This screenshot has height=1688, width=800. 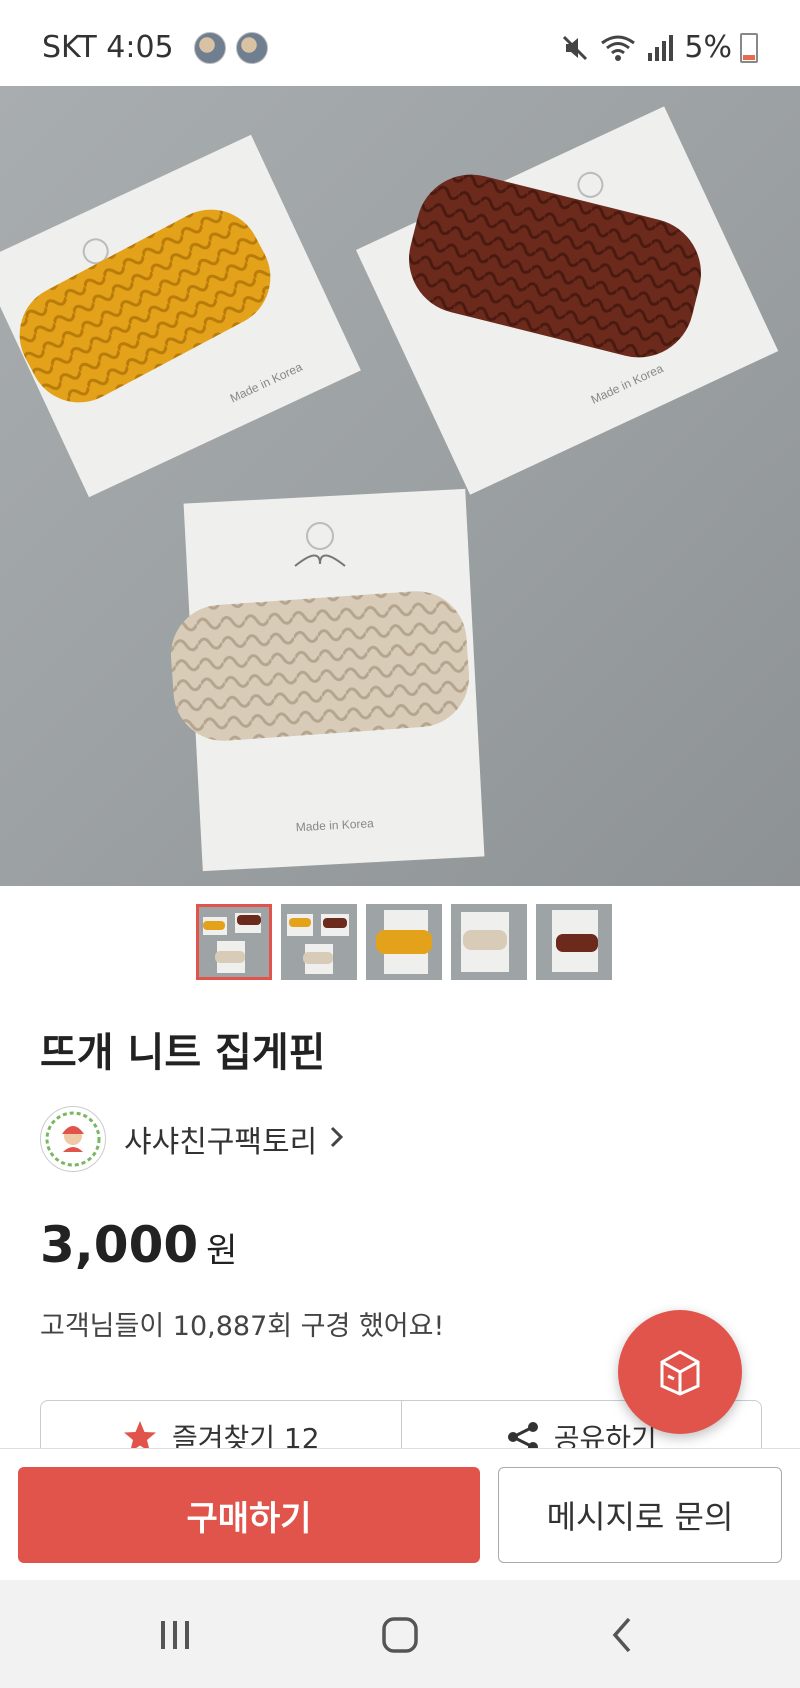 I want to click on bottom-action-bar: 구매하기 메시지로 문의, so click(x=400, y=1514).